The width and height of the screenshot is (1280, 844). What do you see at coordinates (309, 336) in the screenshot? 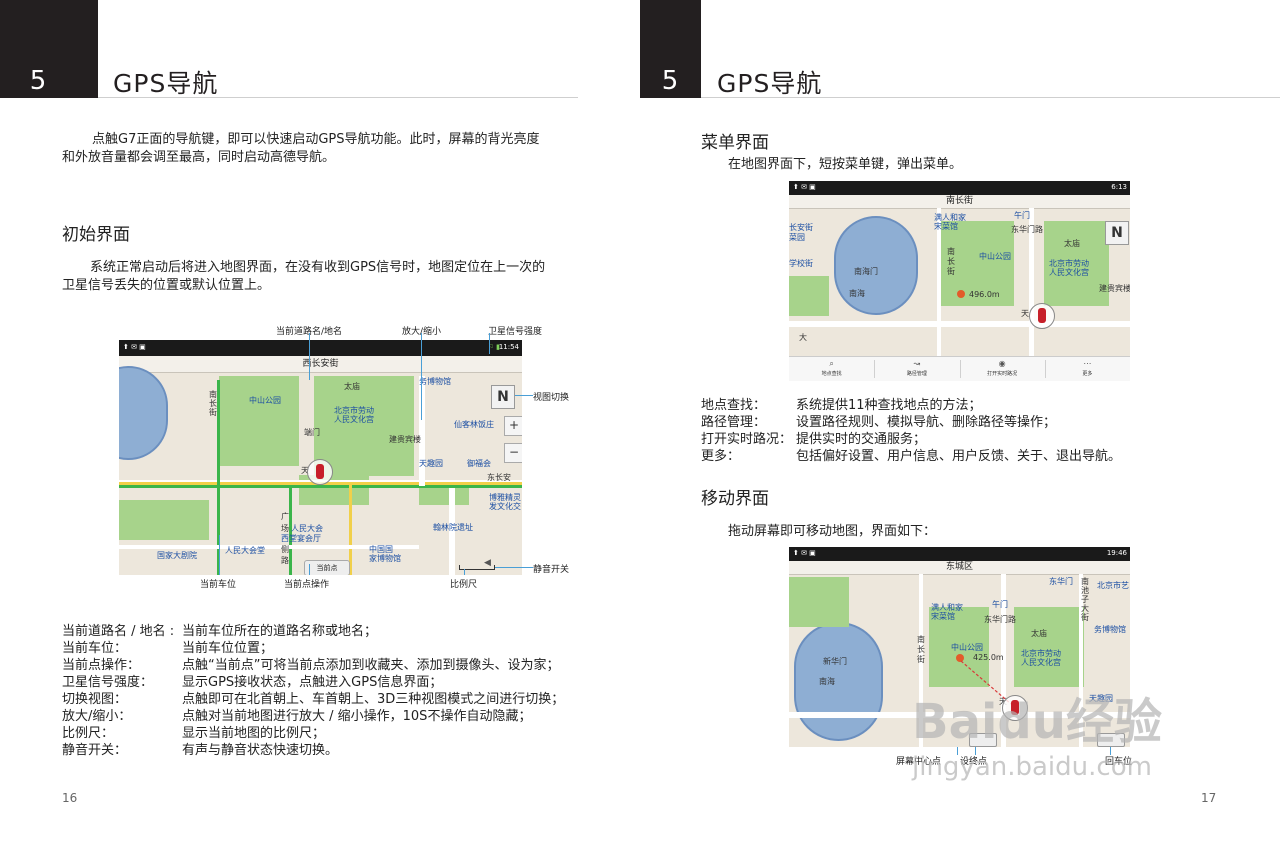
I see `callout-line-road-ext` at bounding box center [309, 336].